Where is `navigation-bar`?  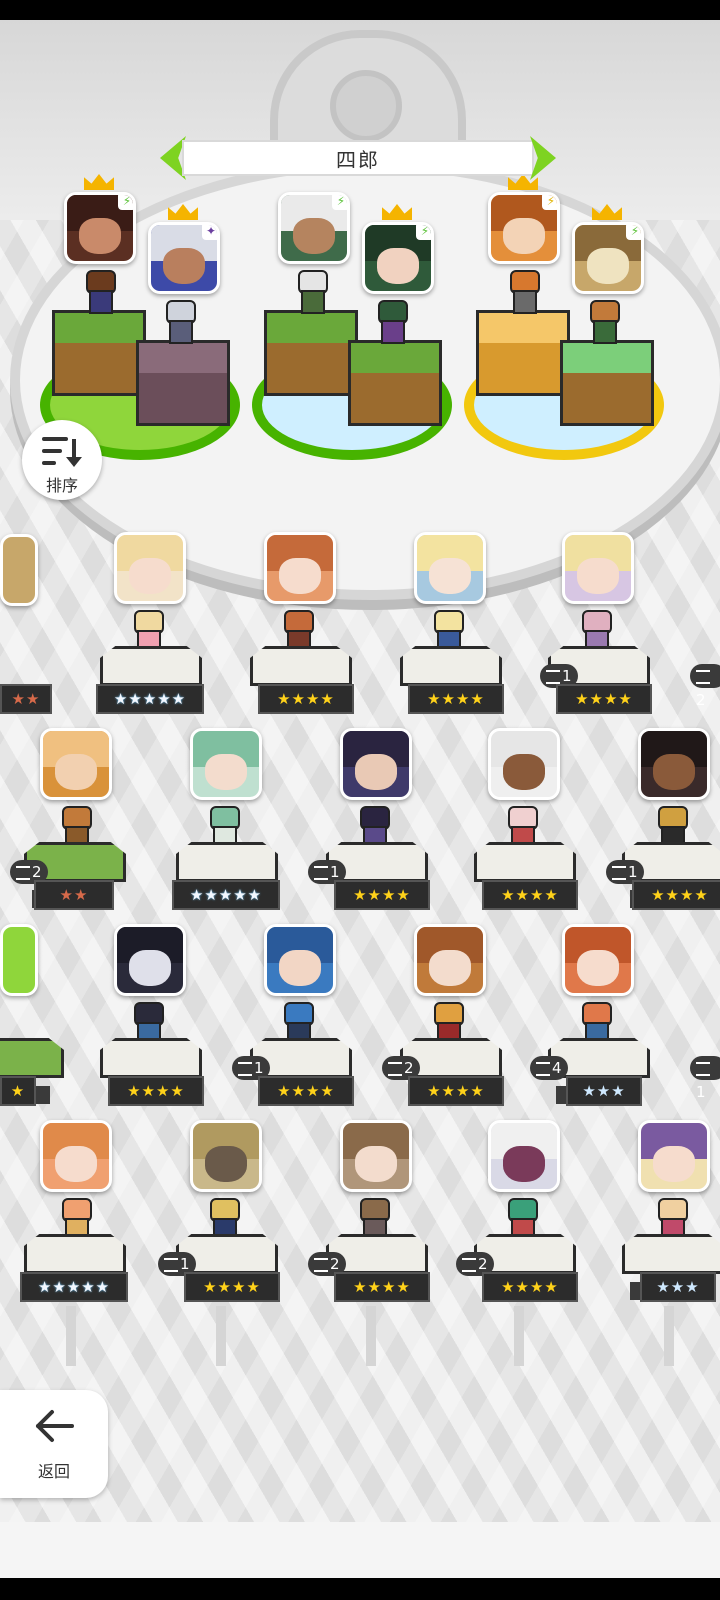 navigation-bar is located at coordinates (360, 1589).